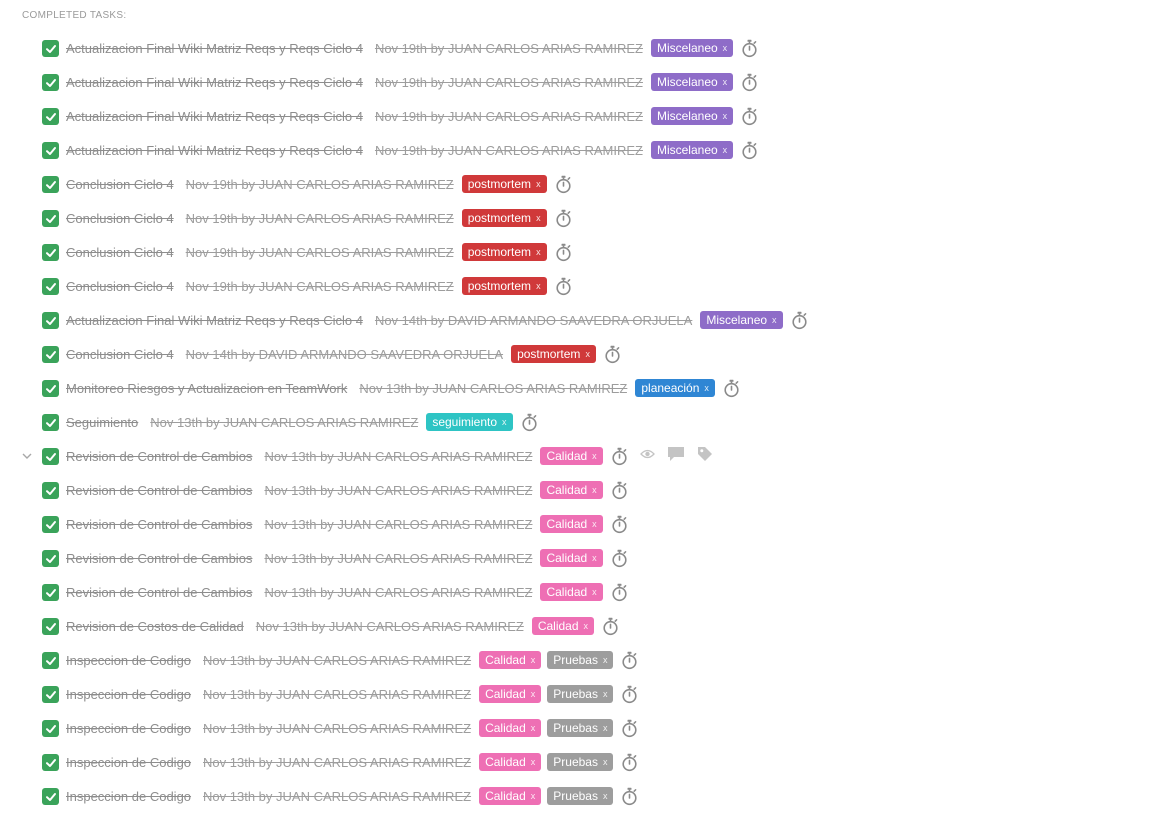  Describe the element at coordinates (469, 422) in the screenshot. I see `tag-badge: seguimiento x` at that location.